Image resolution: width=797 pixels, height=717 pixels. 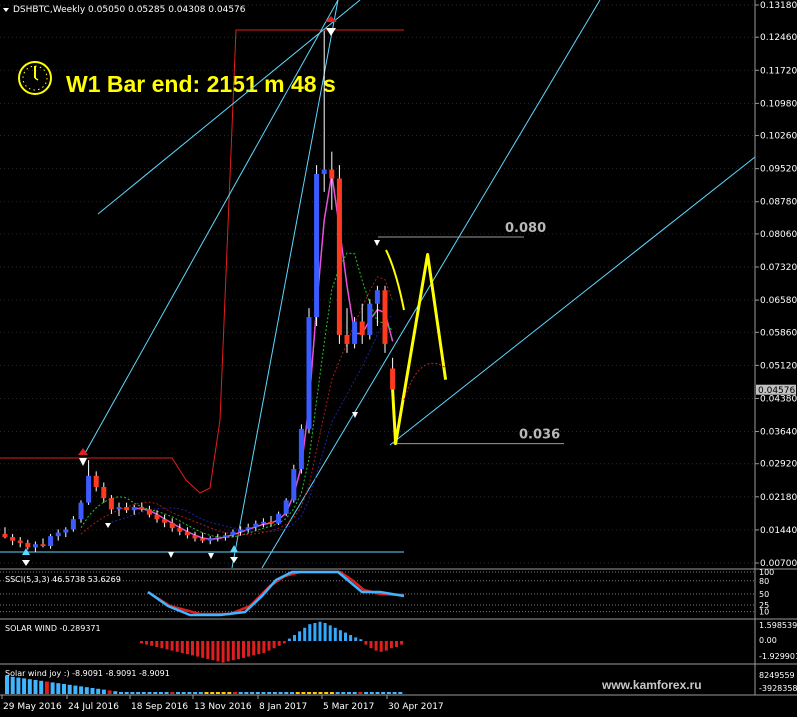 What do you see at coordinates (539, 435) in the screenshot?
I see `level-label: 0.036` at bounding box center [539, 435].